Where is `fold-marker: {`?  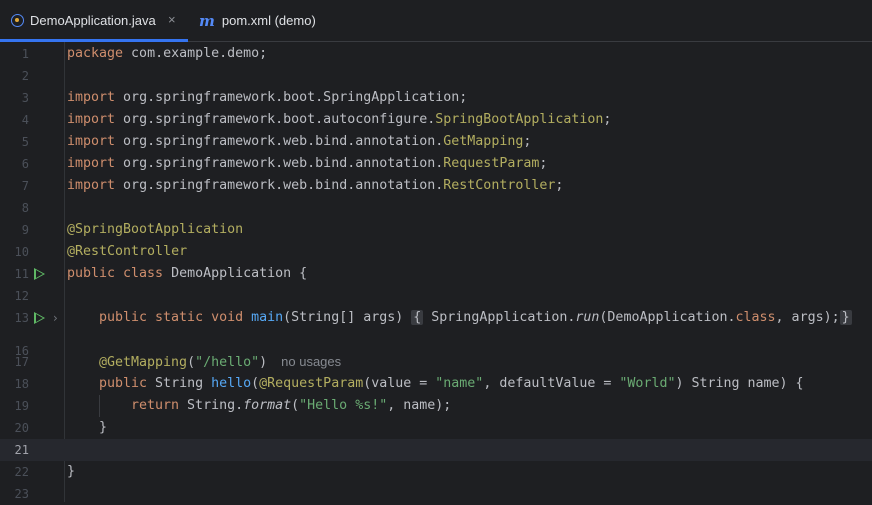 fold-marker: { is located at coordinates (417, 317).